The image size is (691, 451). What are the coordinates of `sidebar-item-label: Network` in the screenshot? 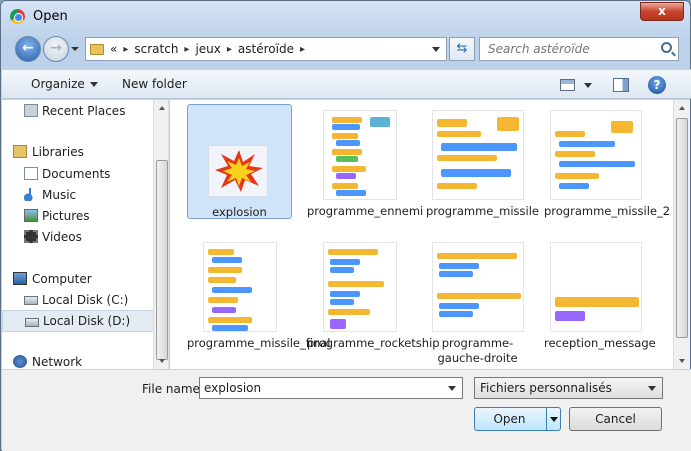 It's located at (57, 362).